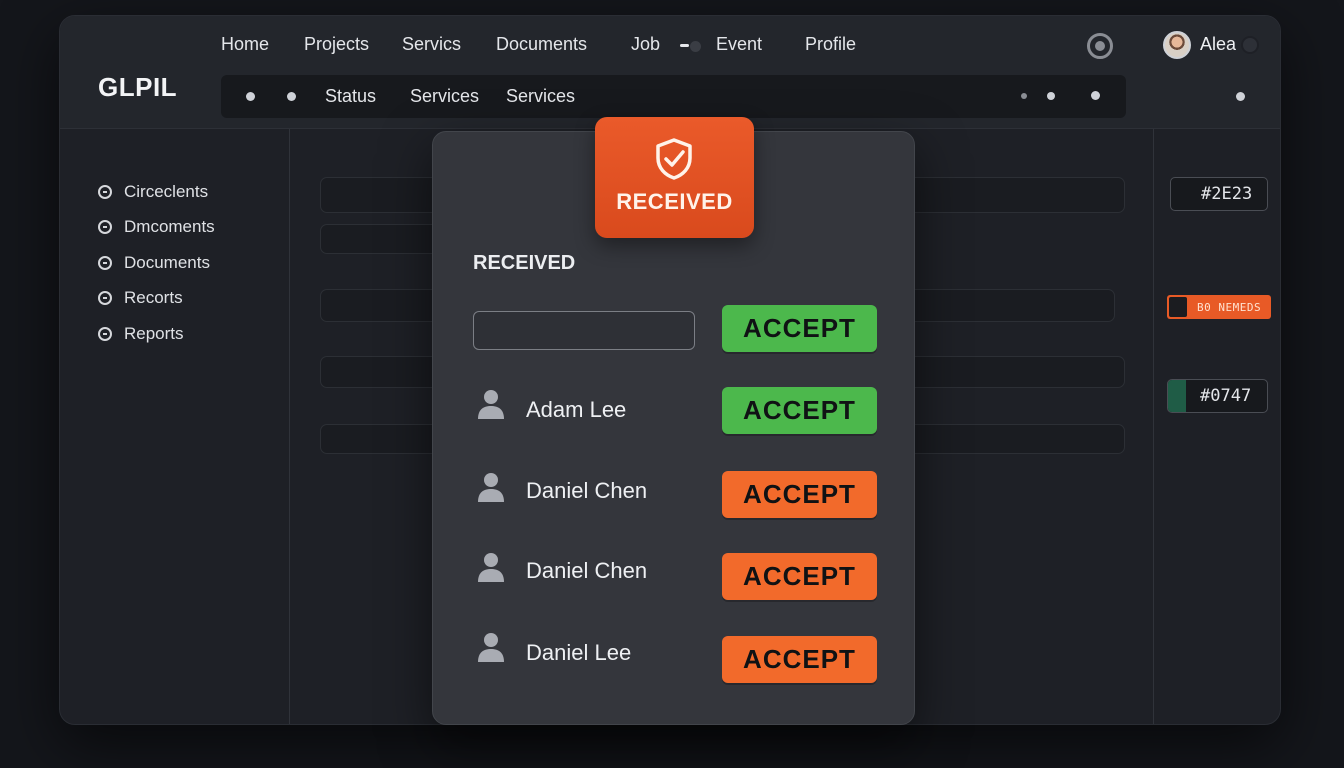 Image resolution: width=1344 pixels, height=768 pixels. Describe the element at coordinates (166, 191) in the screenshot. I see `sidebar-item-label: Circeclents` at that location.